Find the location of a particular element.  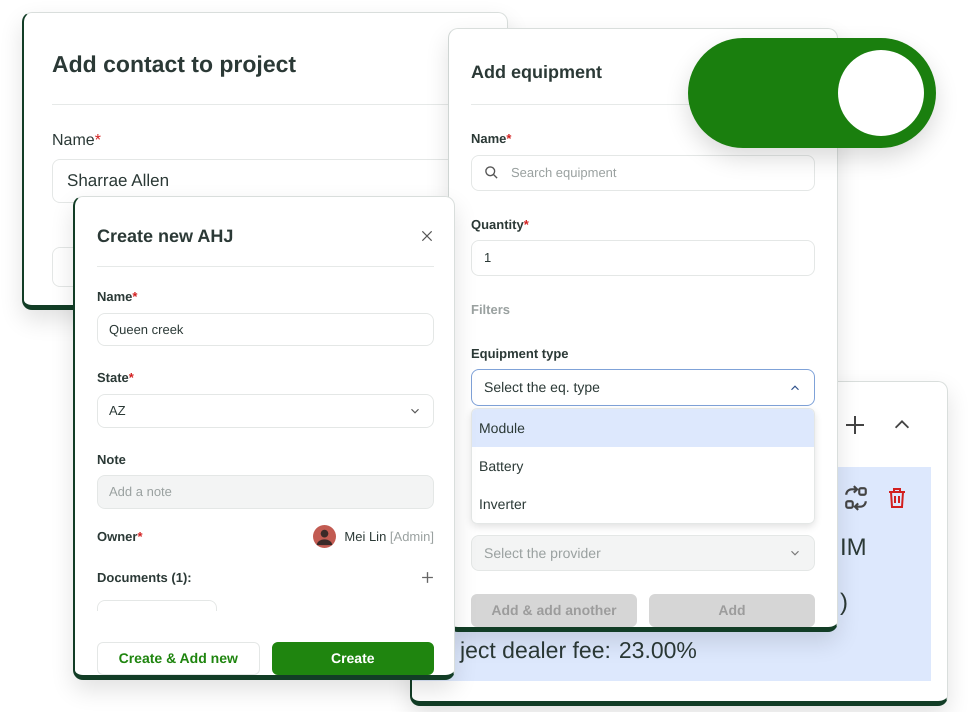

select-field: Select the eq. type is located at coordinates (643, 387).